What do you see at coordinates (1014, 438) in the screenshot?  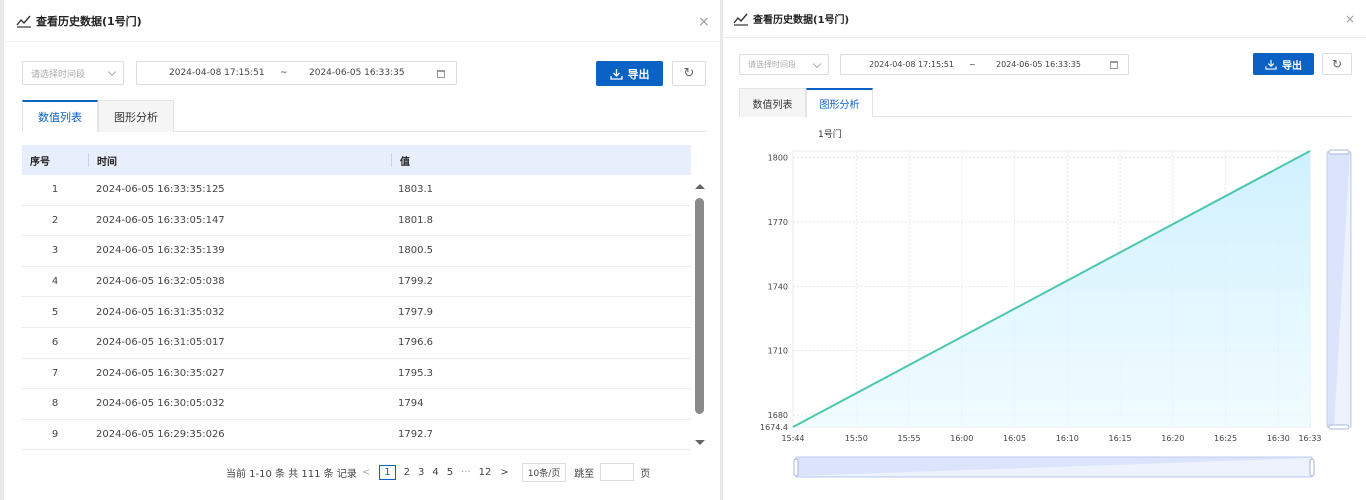 I see `x-tick-label: 16:05` at bounding box center [1014, 438].